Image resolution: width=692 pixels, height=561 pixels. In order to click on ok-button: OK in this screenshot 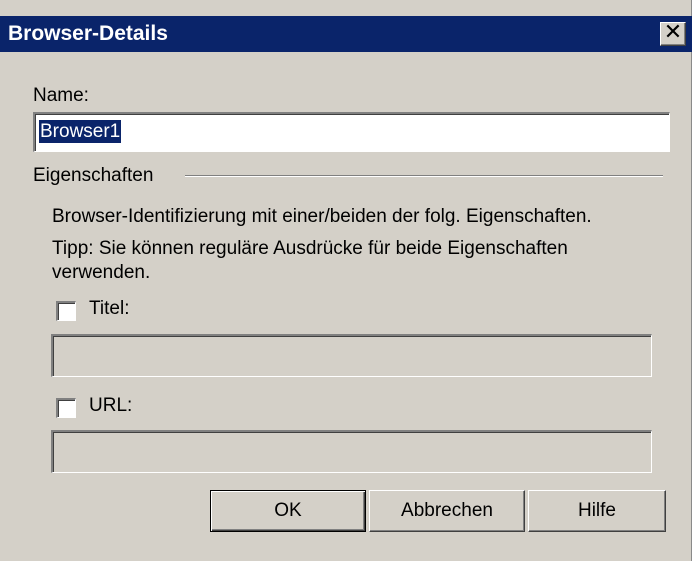, I will do `click(288, 511)`.